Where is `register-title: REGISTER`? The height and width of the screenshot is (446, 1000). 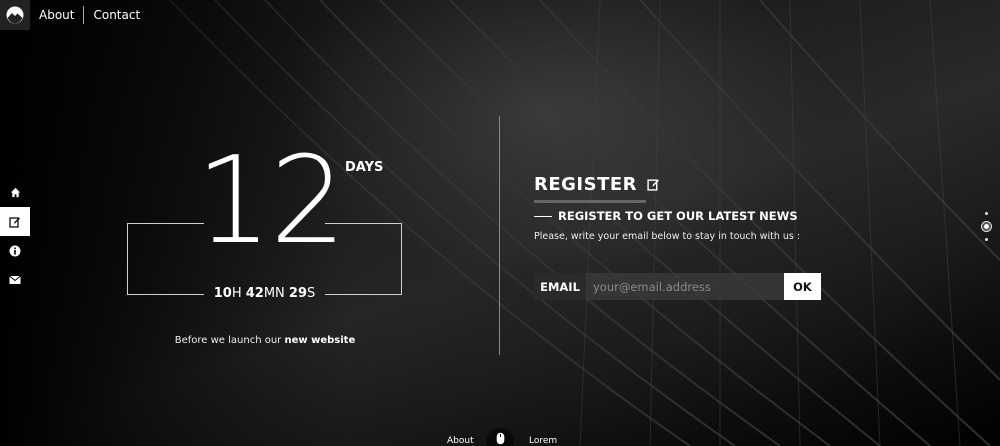 register-title: REGISTER is located at coordinates (597, 184).